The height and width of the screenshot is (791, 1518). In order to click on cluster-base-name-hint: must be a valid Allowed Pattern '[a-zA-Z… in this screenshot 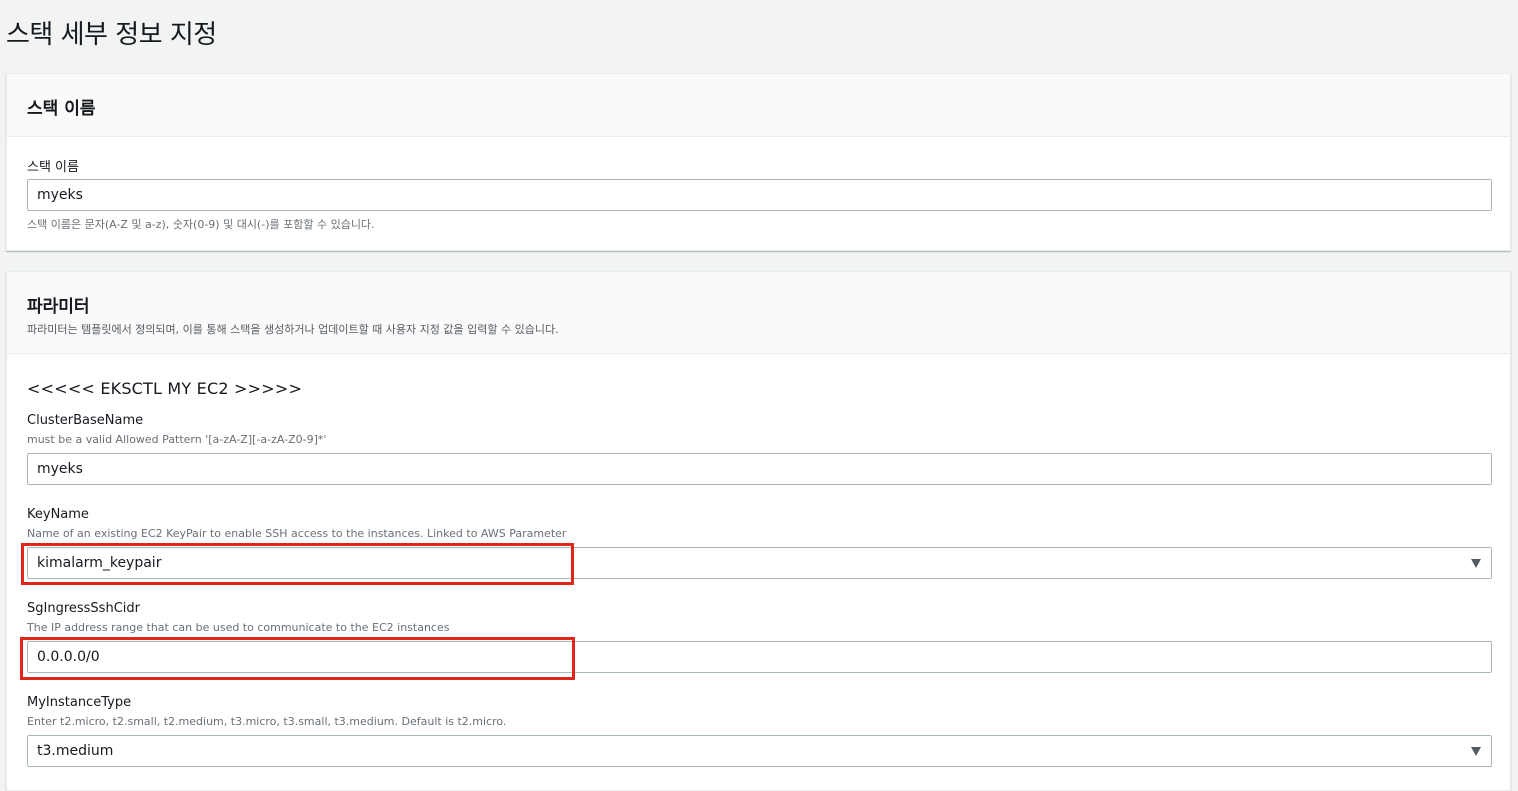, I will do `click(177, 439)`.